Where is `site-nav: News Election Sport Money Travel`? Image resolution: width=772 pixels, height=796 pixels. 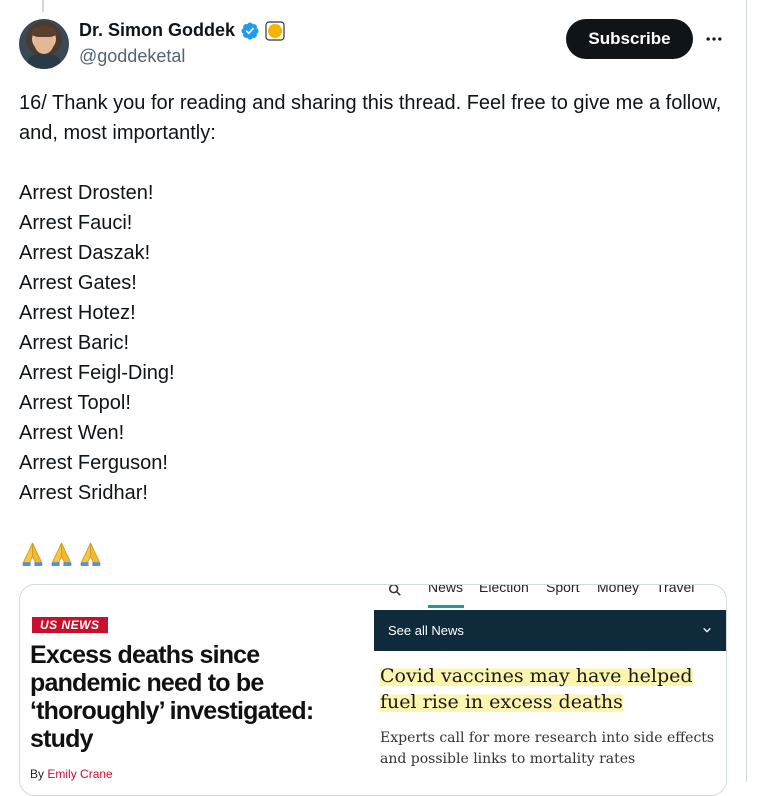 site-nav: News Election Sport Money Travel is located at coordinates (550, 596).